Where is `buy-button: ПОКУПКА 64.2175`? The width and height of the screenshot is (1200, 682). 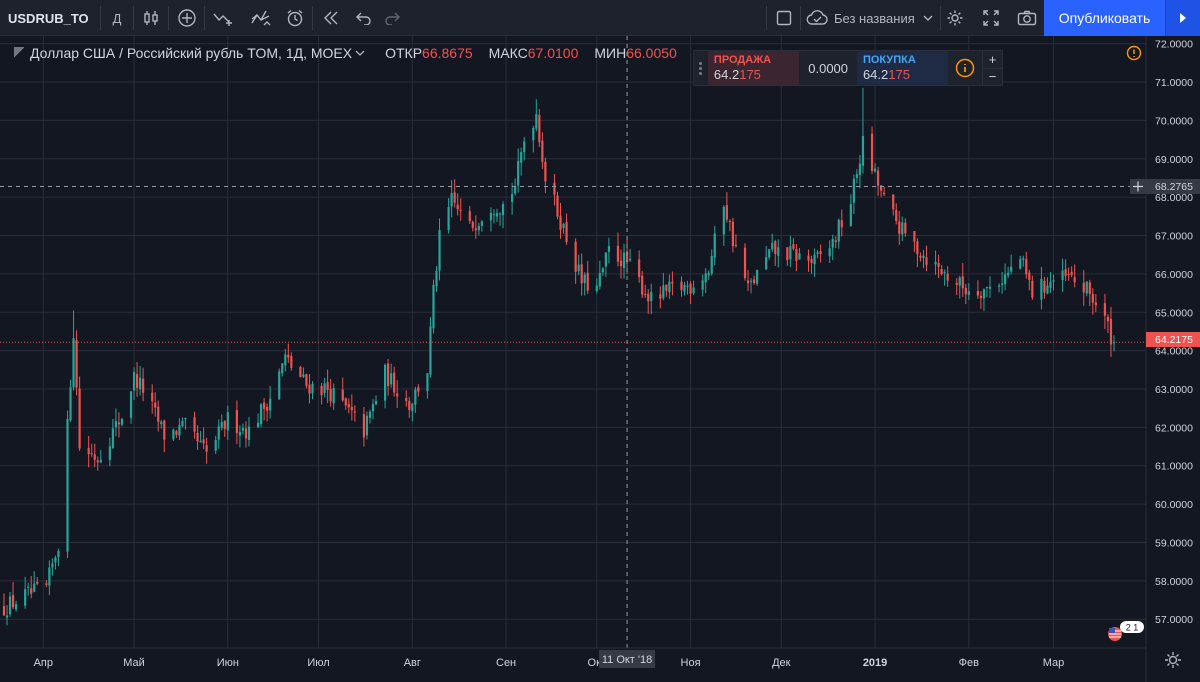 buy-button: ПОКУПКА 64.2175 is located at coordinates (902, 68).